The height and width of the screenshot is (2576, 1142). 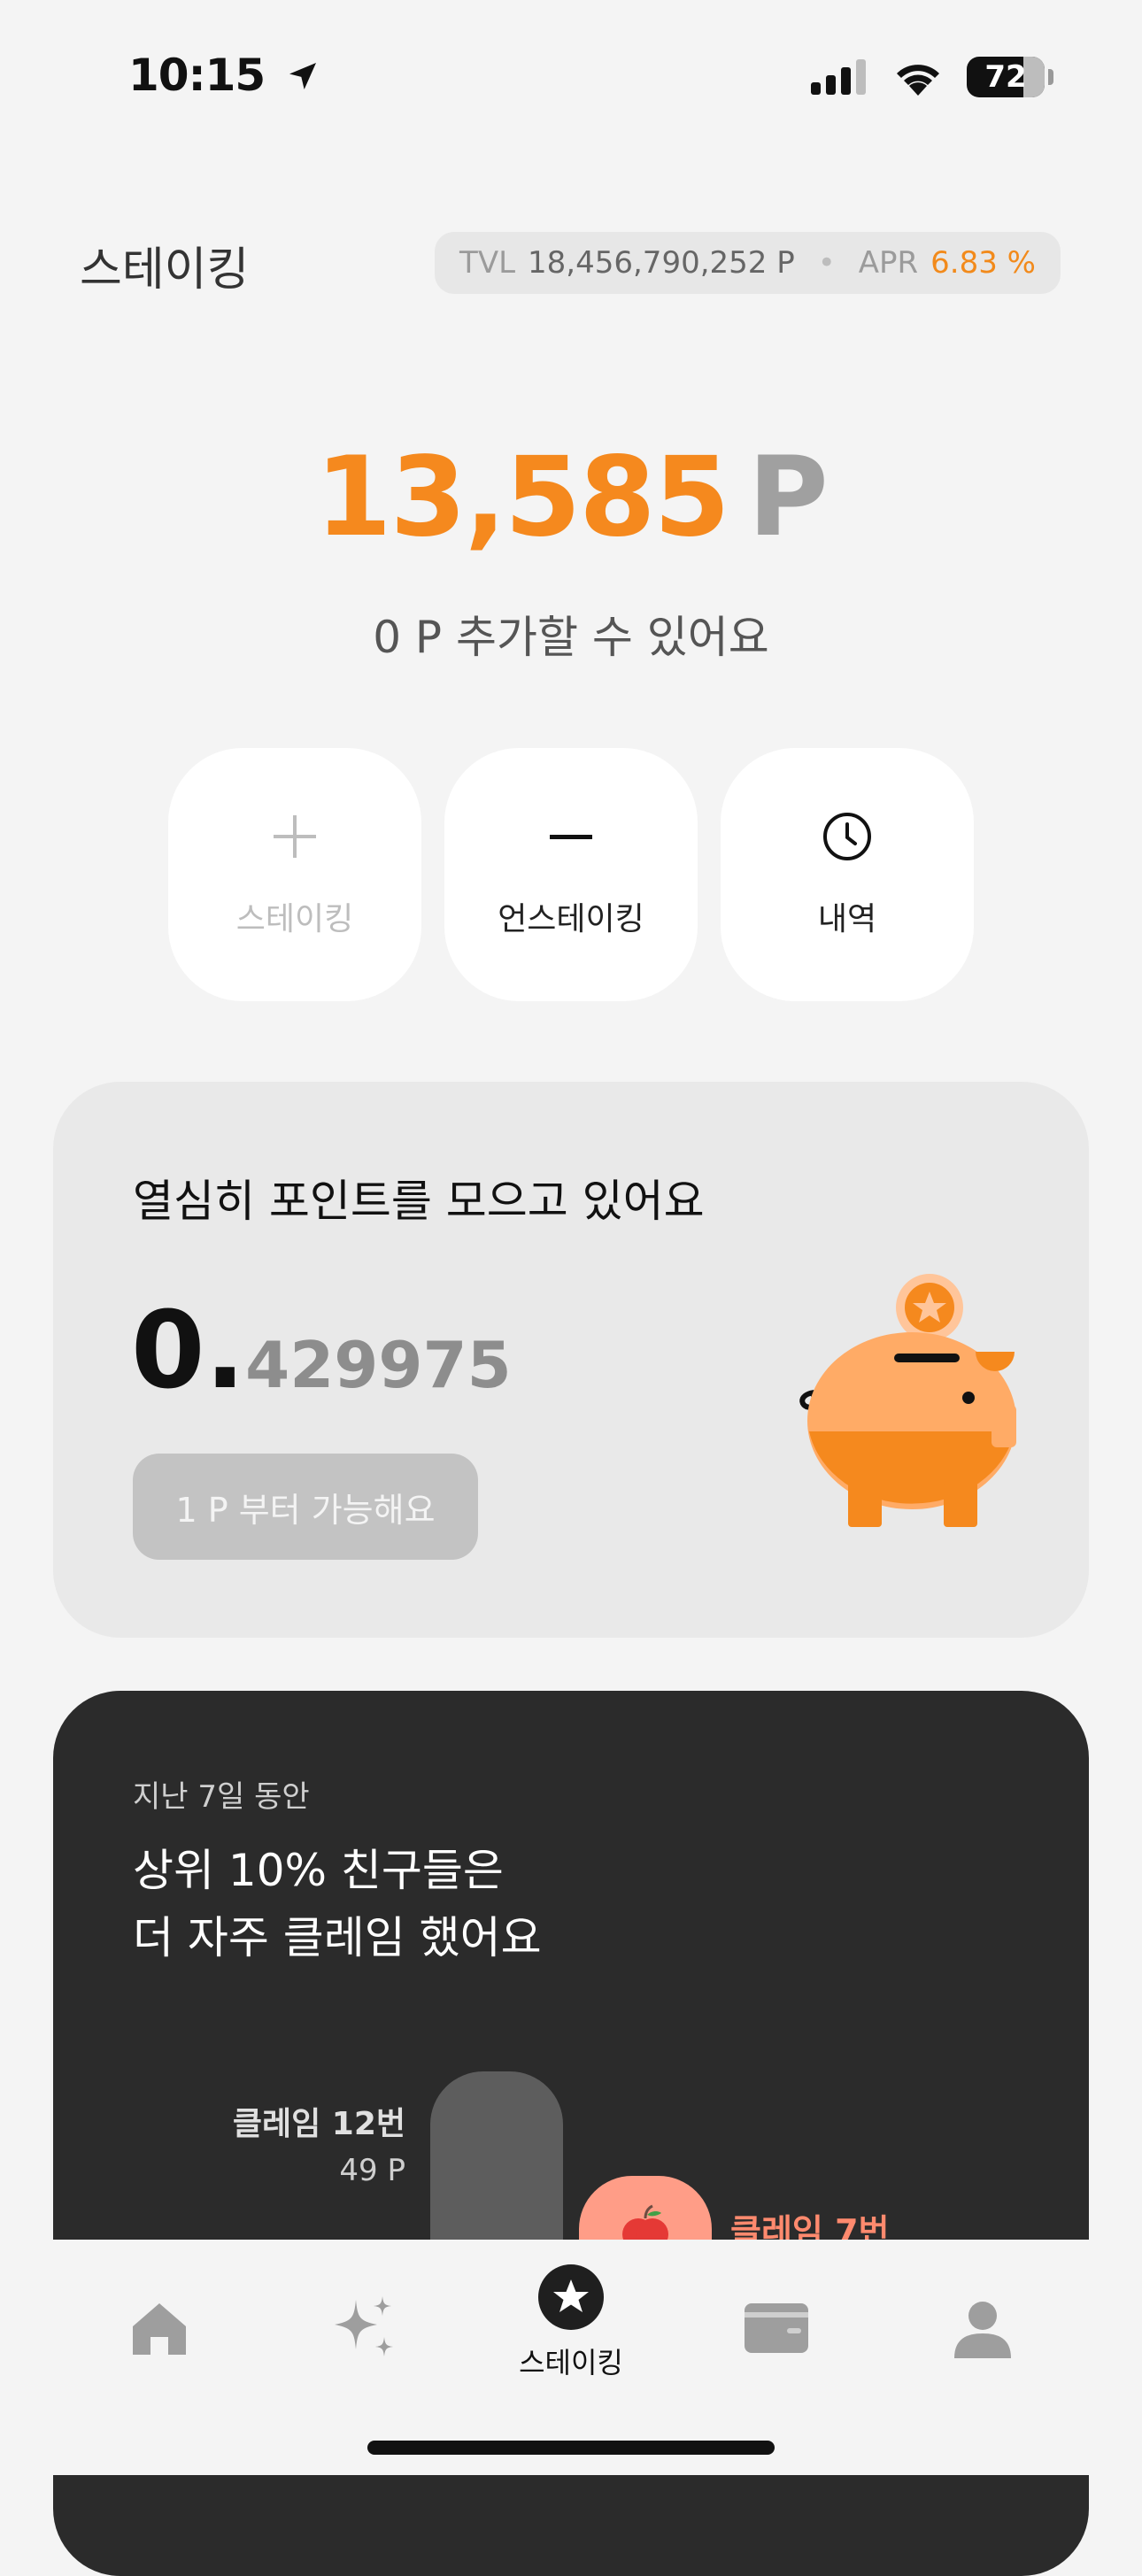 I want to click on sparkle-icon, so click(x=364, y=2326).